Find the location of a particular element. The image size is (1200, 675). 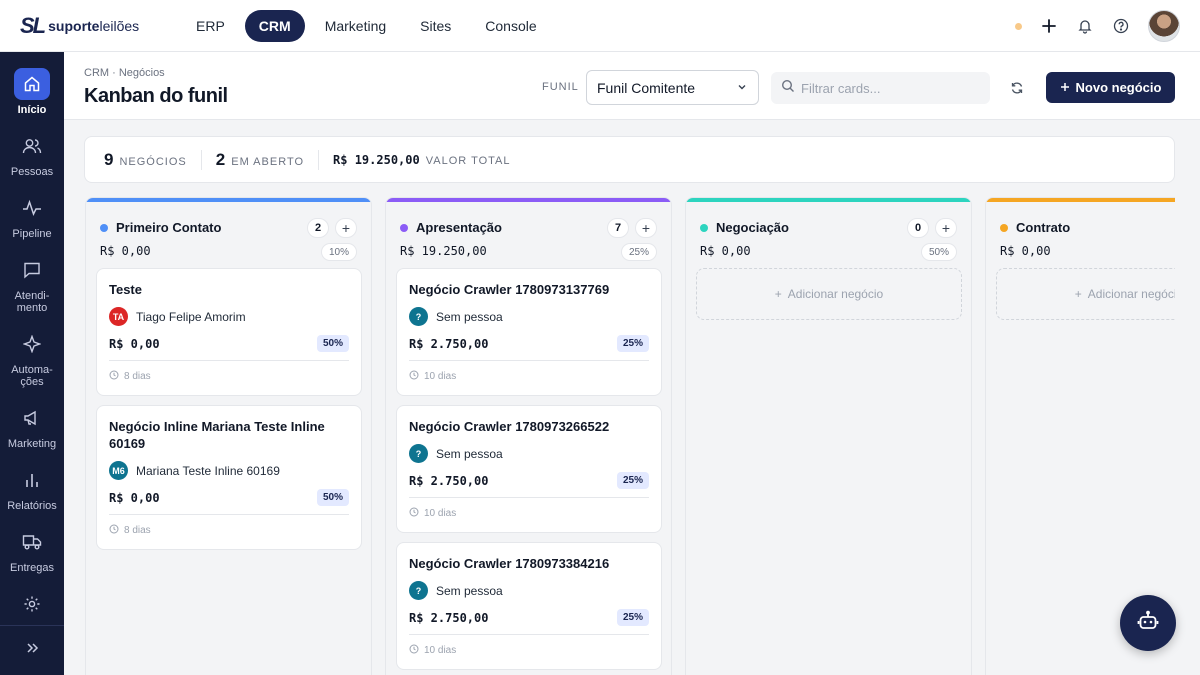

column-title: Apresentação is located at coordinates (459, 227).